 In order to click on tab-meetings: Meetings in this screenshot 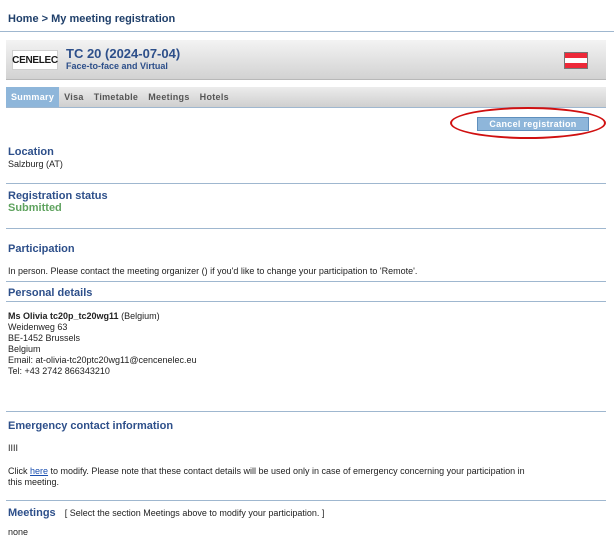, I will do `click(168, 97)`.